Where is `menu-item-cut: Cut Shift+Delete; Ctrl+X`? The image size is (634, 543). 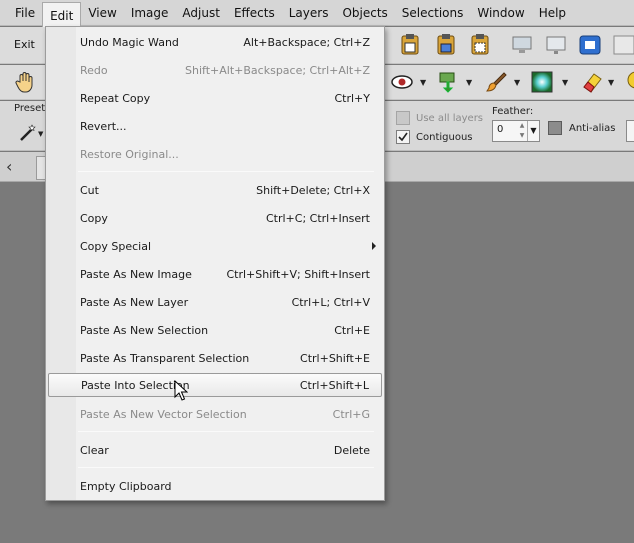
menu-item-cut: Cut Shift+Delete; Ctrl+X is located at coordinates (215, 190).